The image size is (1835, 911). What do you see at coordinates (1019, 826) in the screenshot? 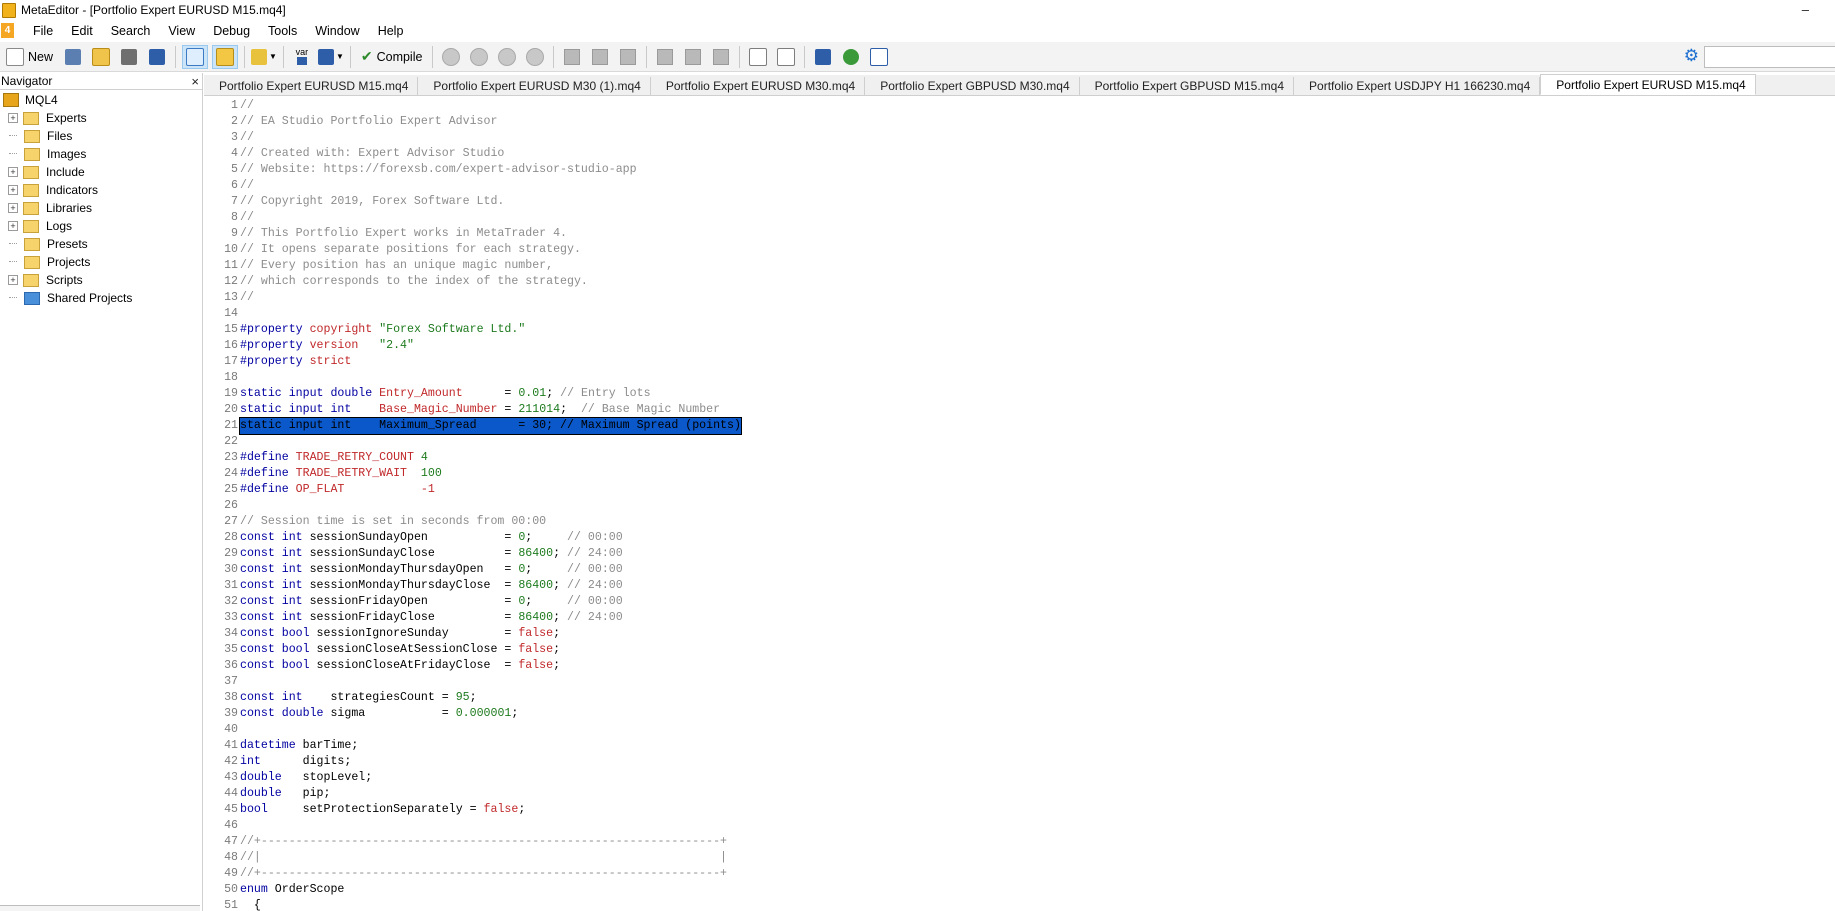
I see `code-line: 46` at bounding box center [1019, 826].